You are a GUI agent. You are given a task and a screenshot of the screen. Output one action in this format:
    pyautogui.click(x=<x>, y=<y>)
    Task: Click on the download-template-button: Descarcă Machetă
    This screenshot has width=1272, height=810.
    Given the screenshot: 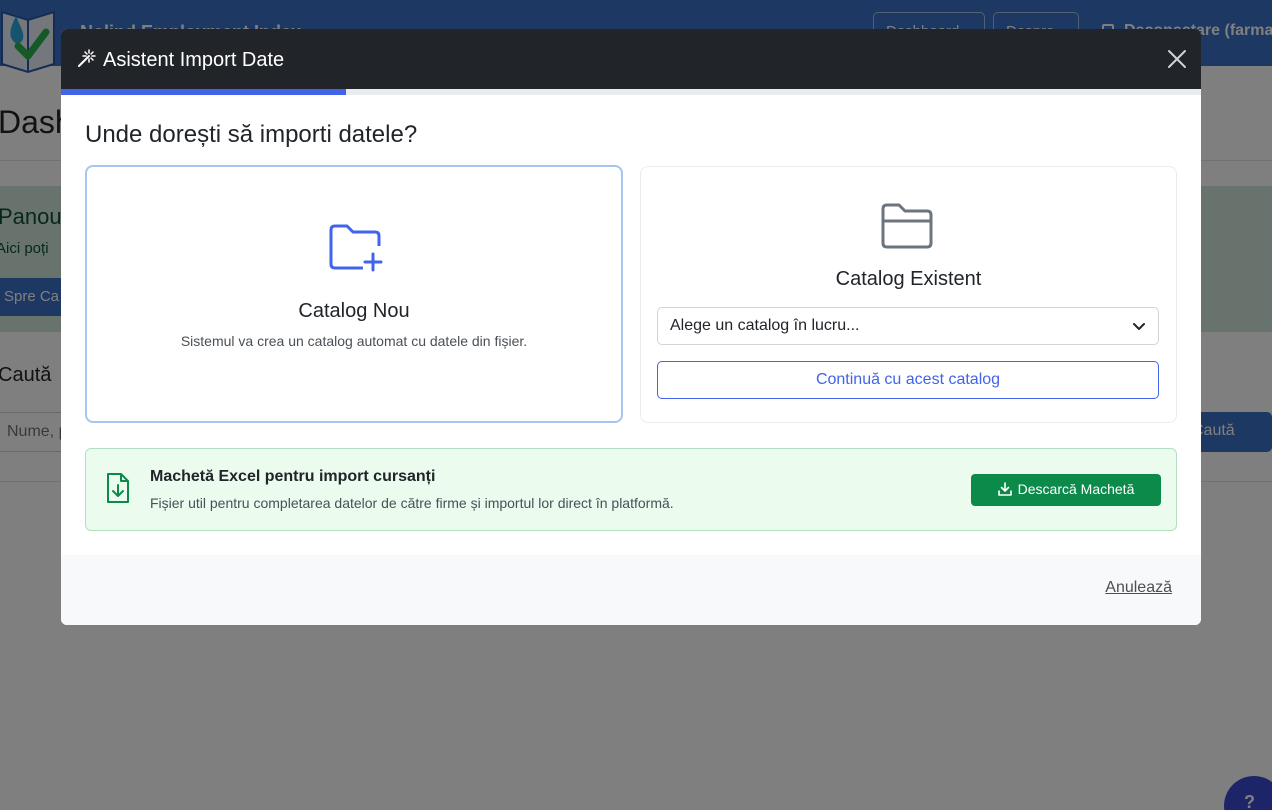 What is the action you would take?
    pyautogui.click(x=1066, y=490)
    